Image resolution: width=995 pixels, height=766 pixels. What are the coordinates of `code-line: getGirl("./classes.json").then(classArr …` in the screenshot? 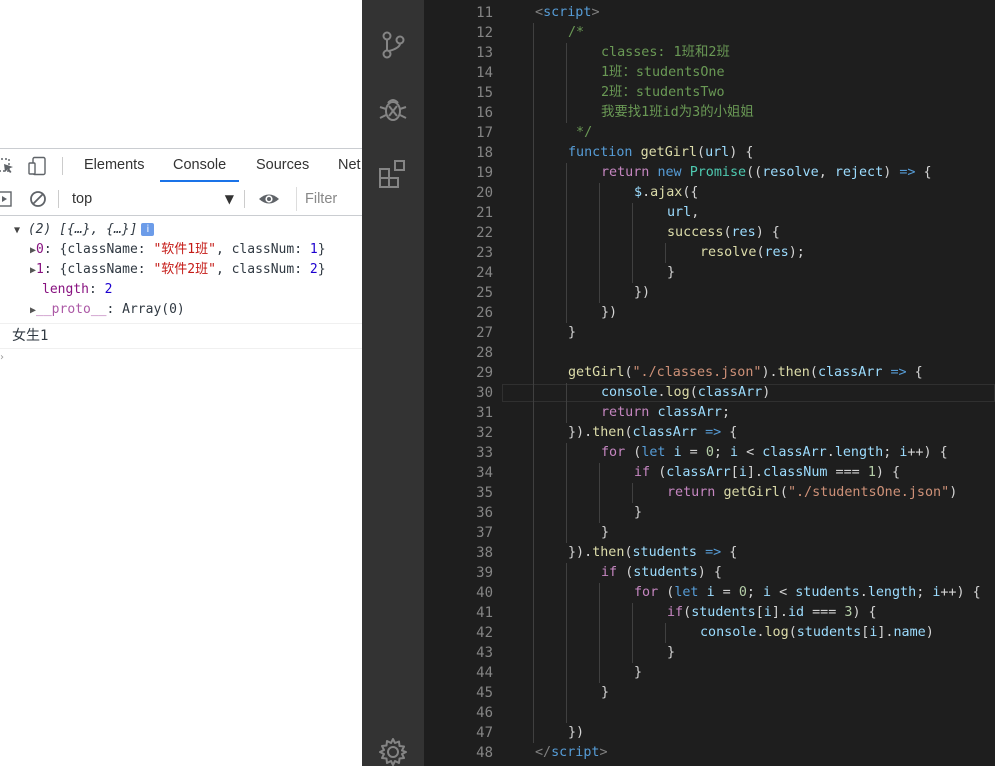 It's located at (745, 373).